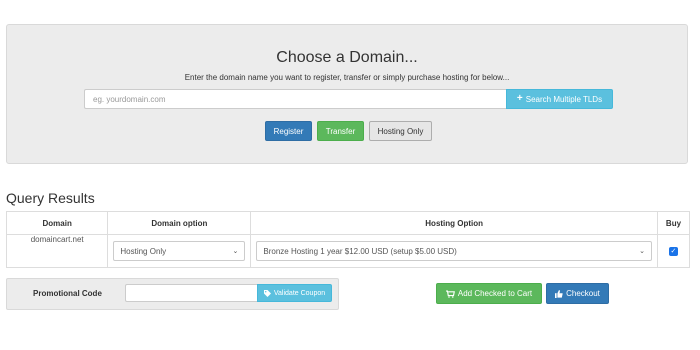  I want to click on buy-checkbox: ✓, so click(673, 251).